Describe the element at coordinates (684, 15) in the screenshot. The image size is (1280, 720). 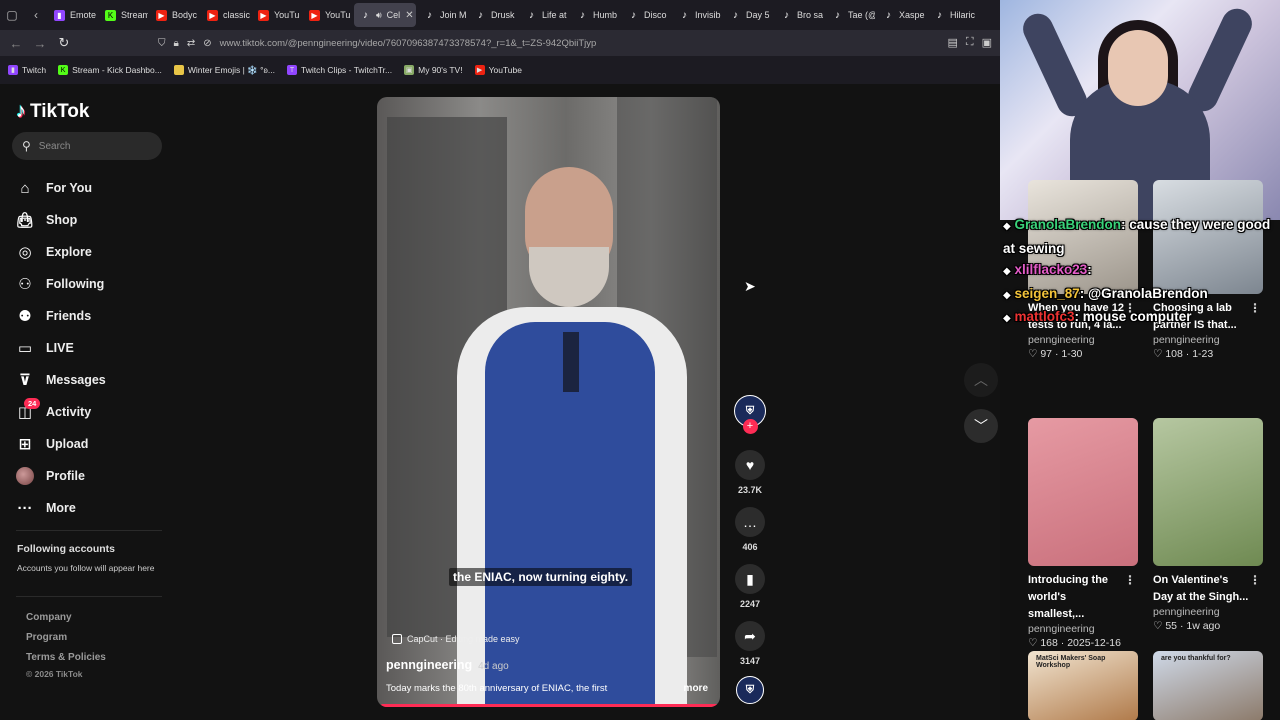
I see `tiktok-favicon-icon: ♪` at that location.